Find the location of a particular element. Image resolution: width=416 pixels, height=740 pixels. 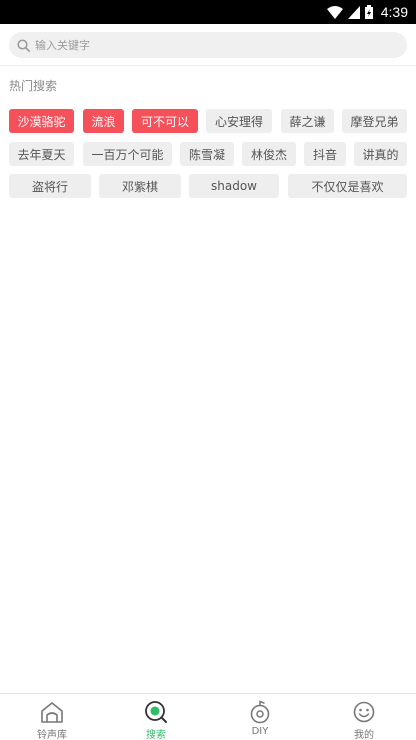

search-header is located at coordinates (208, 45).